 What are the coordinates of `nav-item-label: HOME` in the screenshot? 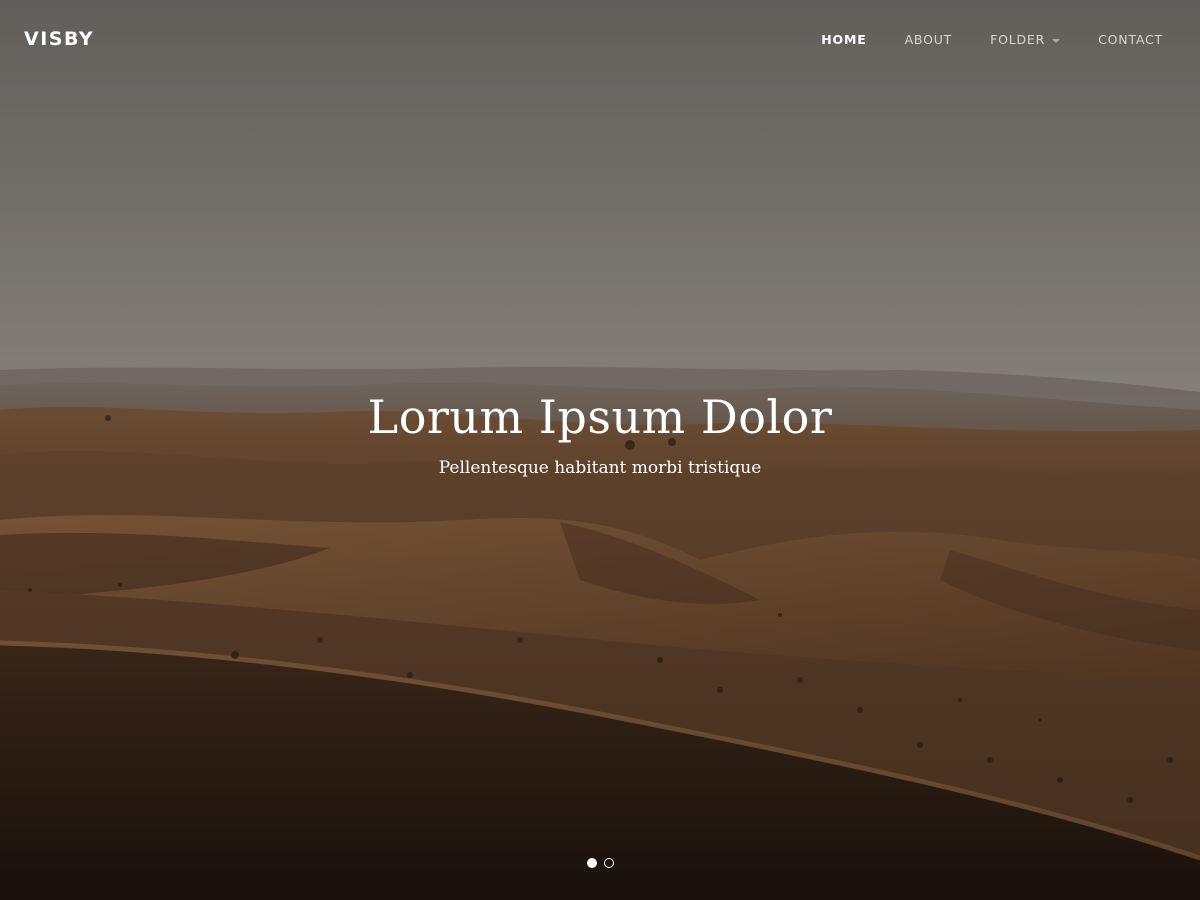 It's located at (844, 39).